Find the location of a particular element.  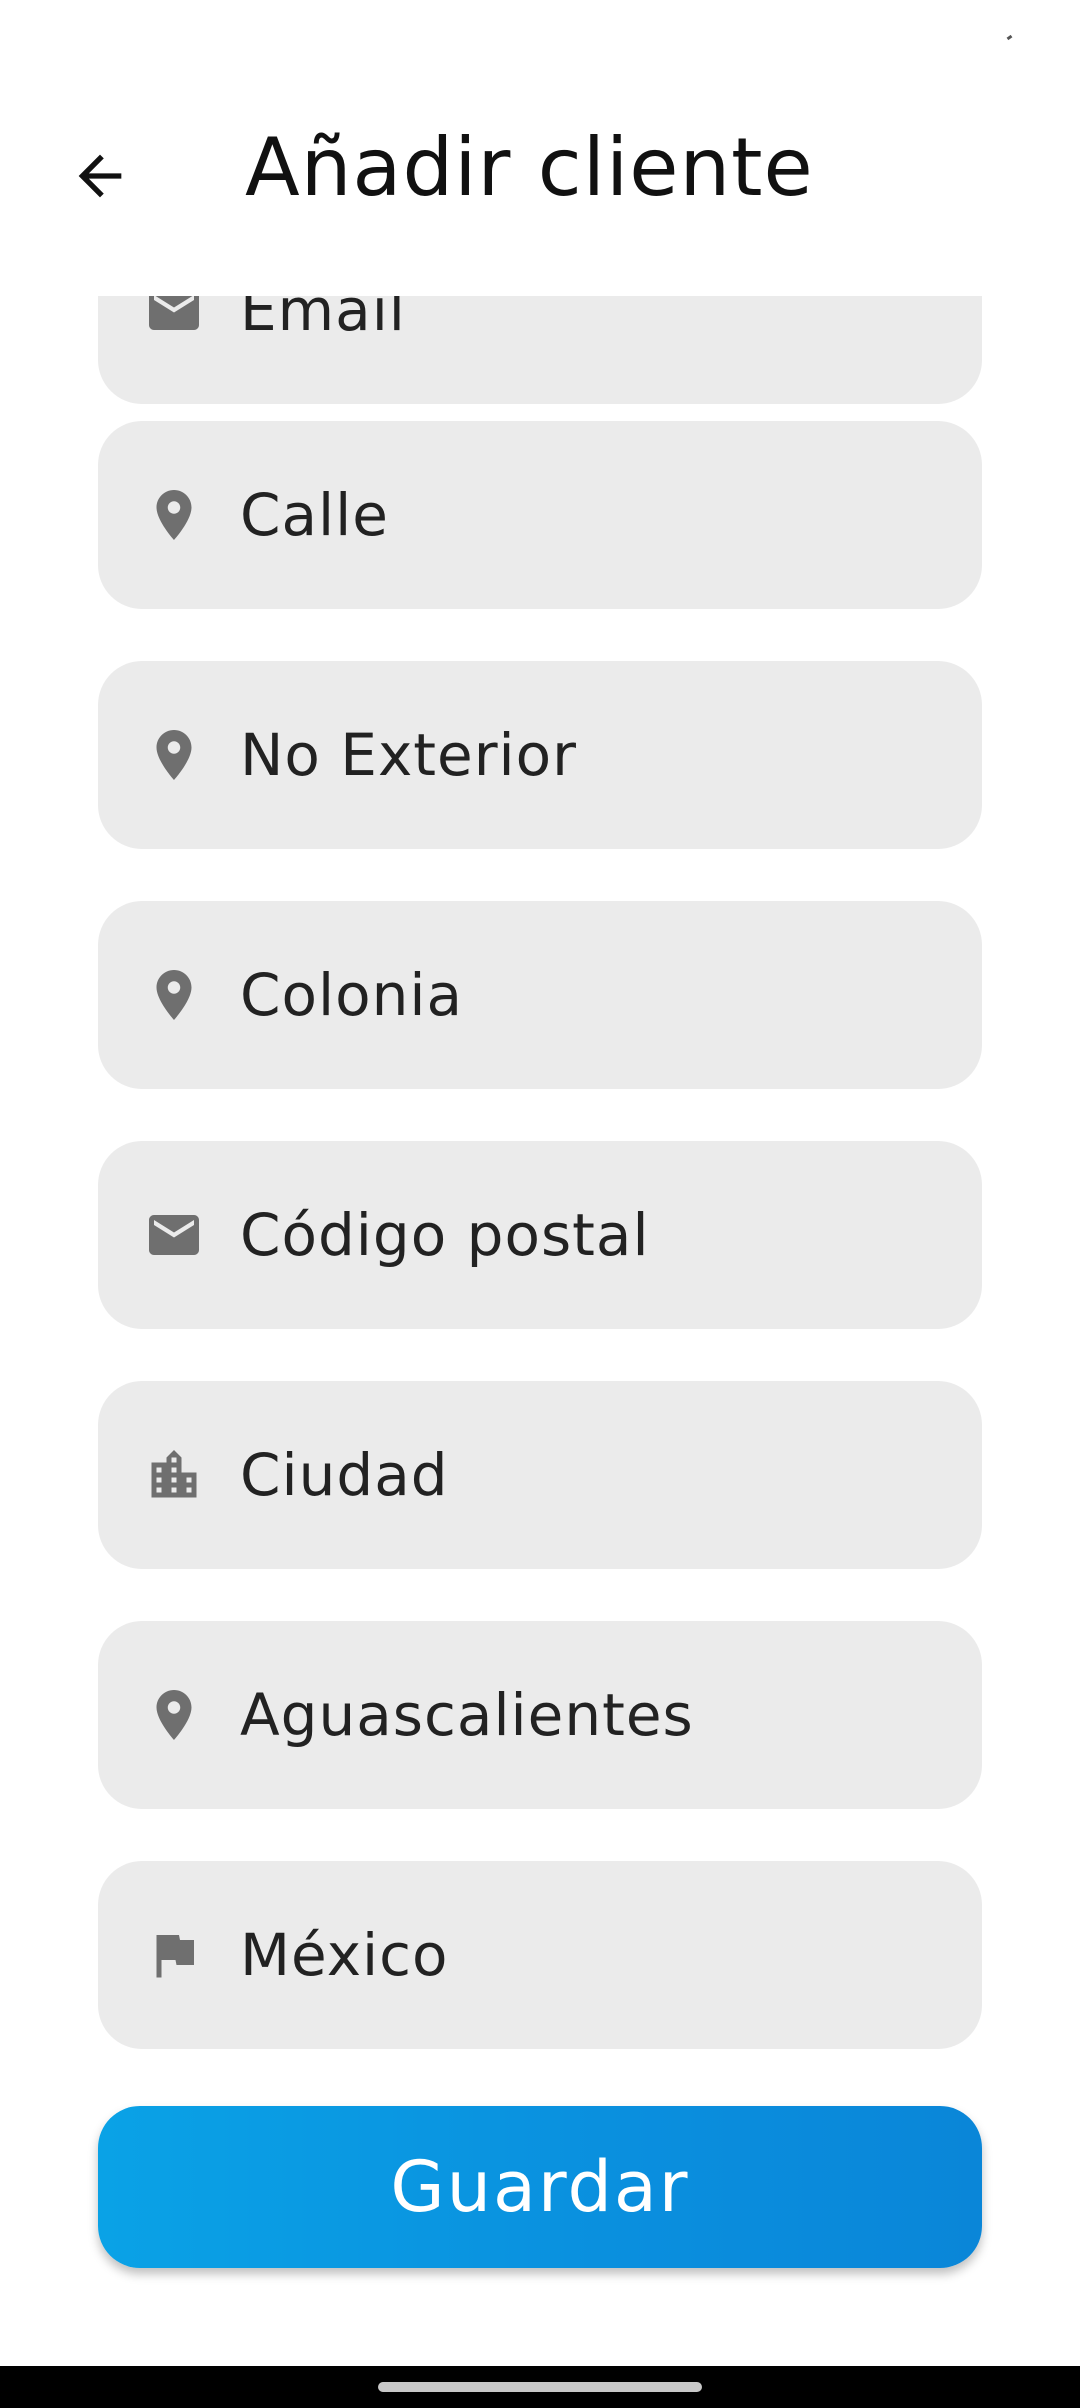

exterior-number-placeholder: No Exterior is located at coordinates (408, 755).